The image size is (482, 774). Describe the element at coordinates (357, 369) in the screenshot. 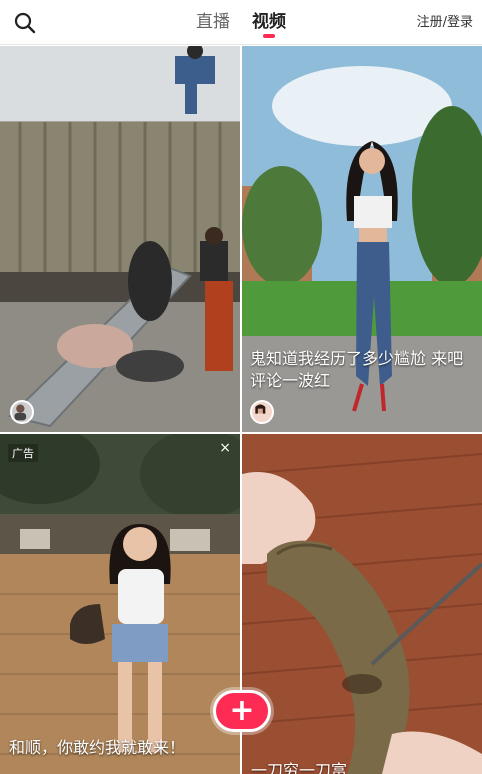

I see `video-caption: 鬼知道我经历了多少尴尬 来吧 评论一波红` at that location.